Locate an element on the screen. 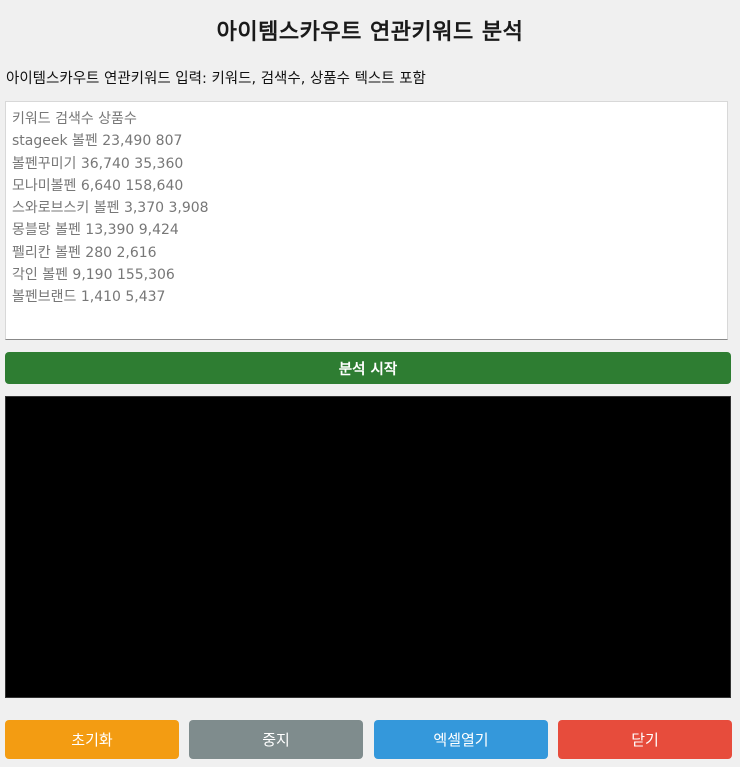 This screenshot has height=767, width=740. reset-button: 초기화 is located at coordinates (92, 739).